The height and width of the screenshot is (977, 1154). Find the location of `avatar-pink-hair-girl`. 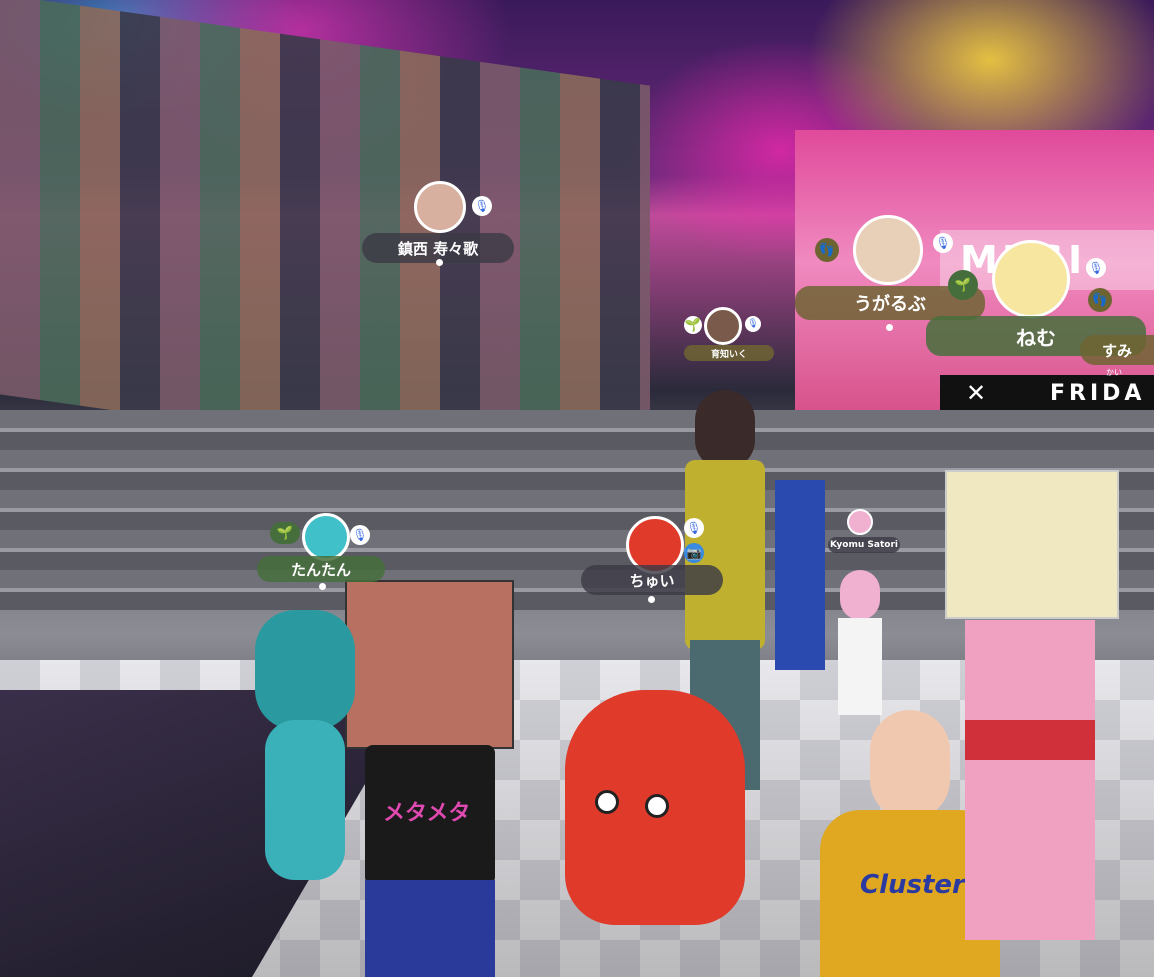

avatar-pink-hair-girl is located at coordinates (860, 642).